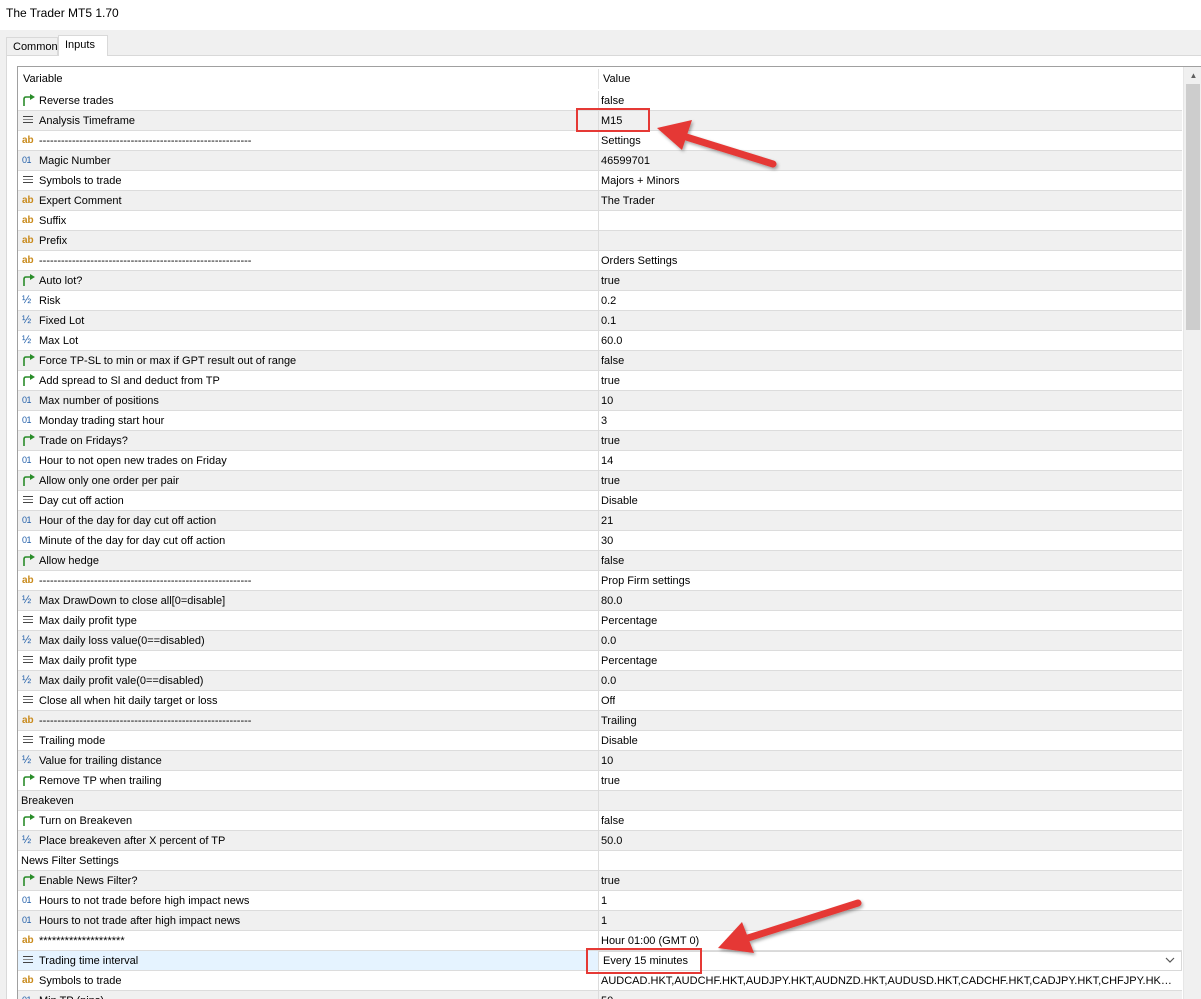 The image size is (1201, 999). What do you see at coordinates (600, 241) in the screenshot?
I see `grid-row: ab Prefix` at bounding box center [600, 241].